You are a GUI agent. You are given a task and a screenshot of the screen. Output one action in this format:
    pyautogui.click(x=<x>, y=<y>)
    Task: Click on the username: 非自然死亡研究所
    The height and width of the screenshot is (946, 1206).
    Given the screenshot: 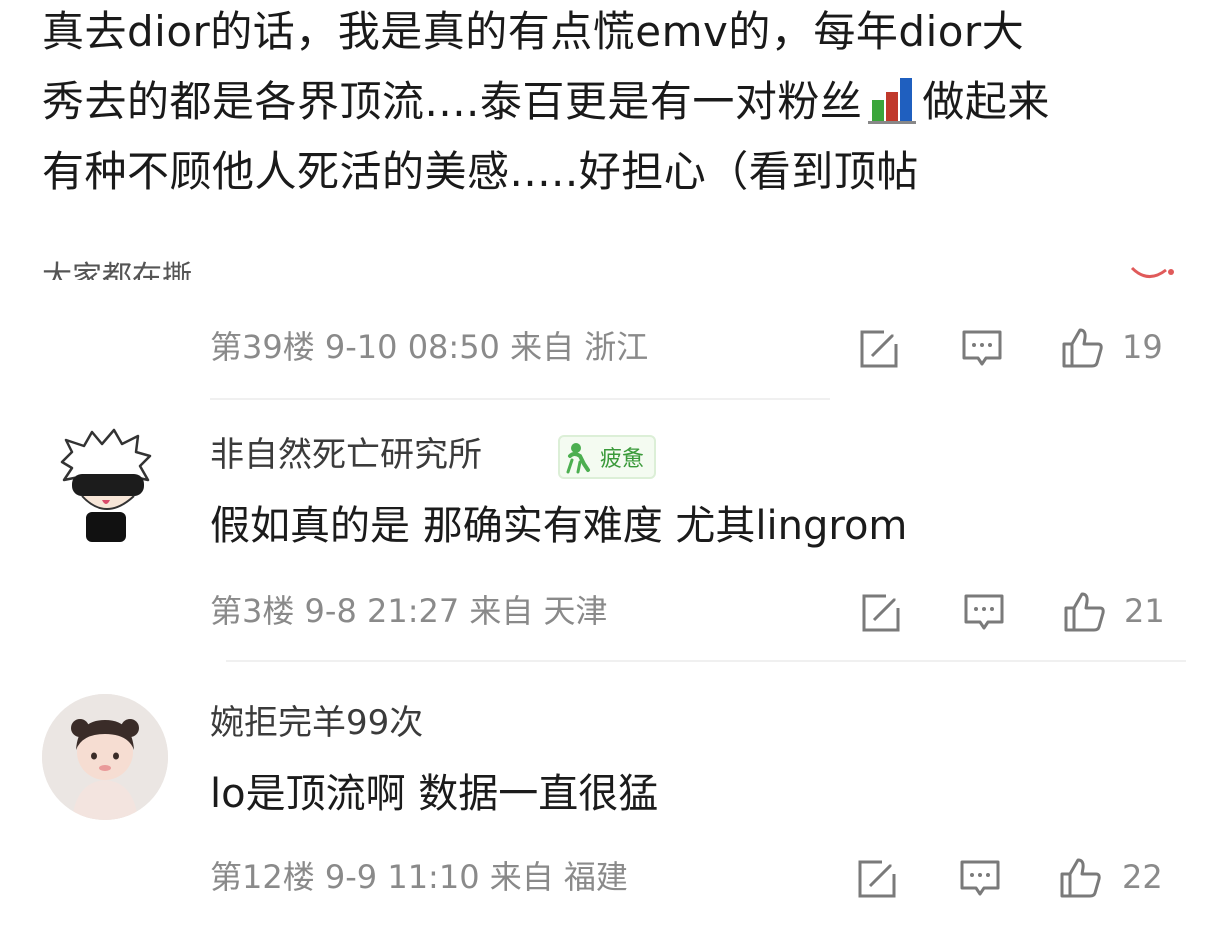 What is the action you would take?
    pyautogui.click(x=346, y=455)
    